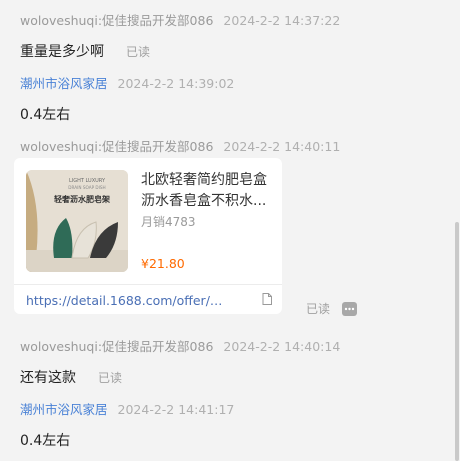 The height and width of the screenshot is (461, 460). I want to click on message-time: 2024-2-2 14:39:02, so click(176, 83).